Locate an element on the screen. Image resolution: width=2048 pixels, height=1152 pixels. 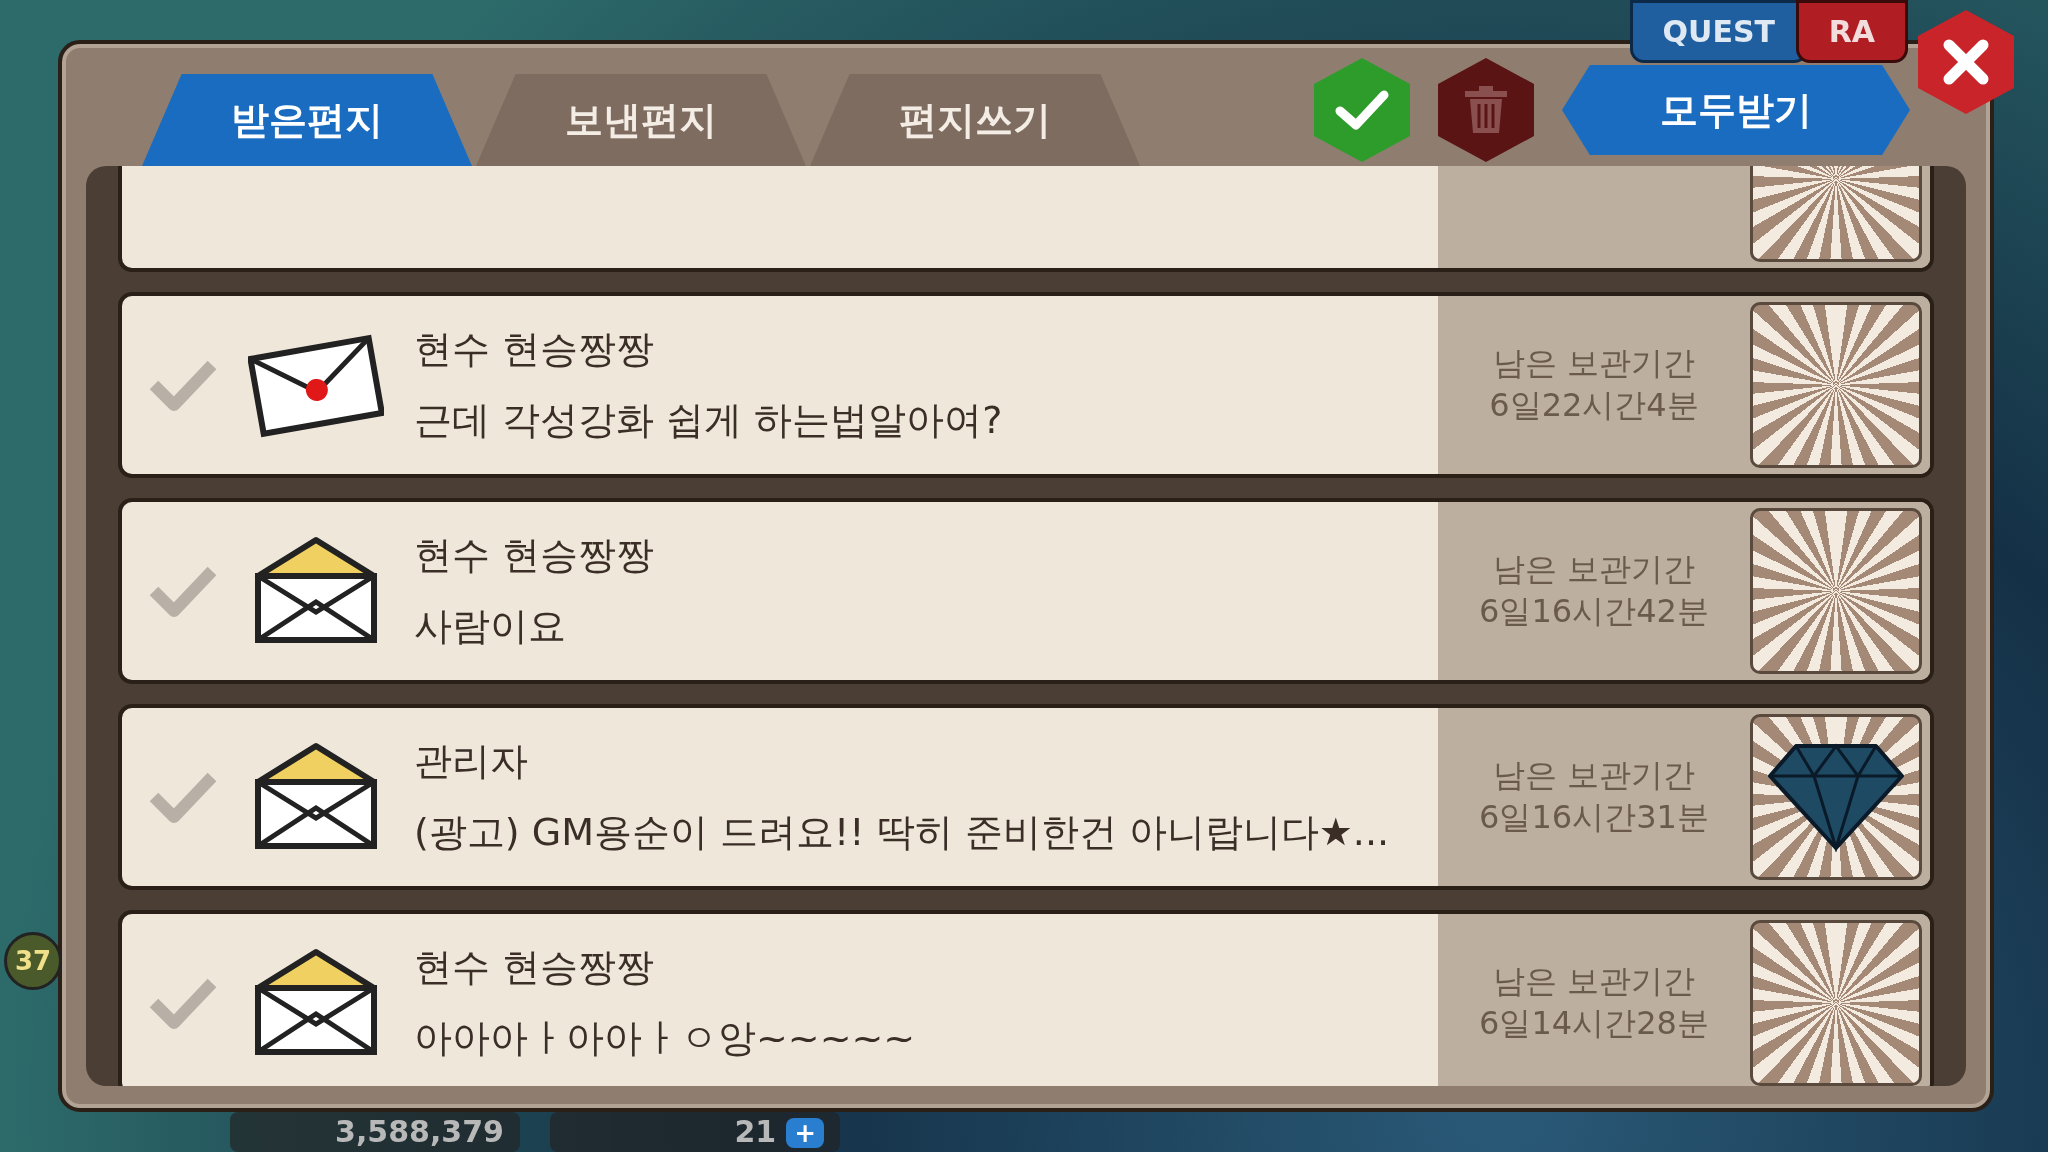
message-preview: 아아아ㅏ아아ㅏㅇ앙~~~~~ is located at coordinates (665, 1038).